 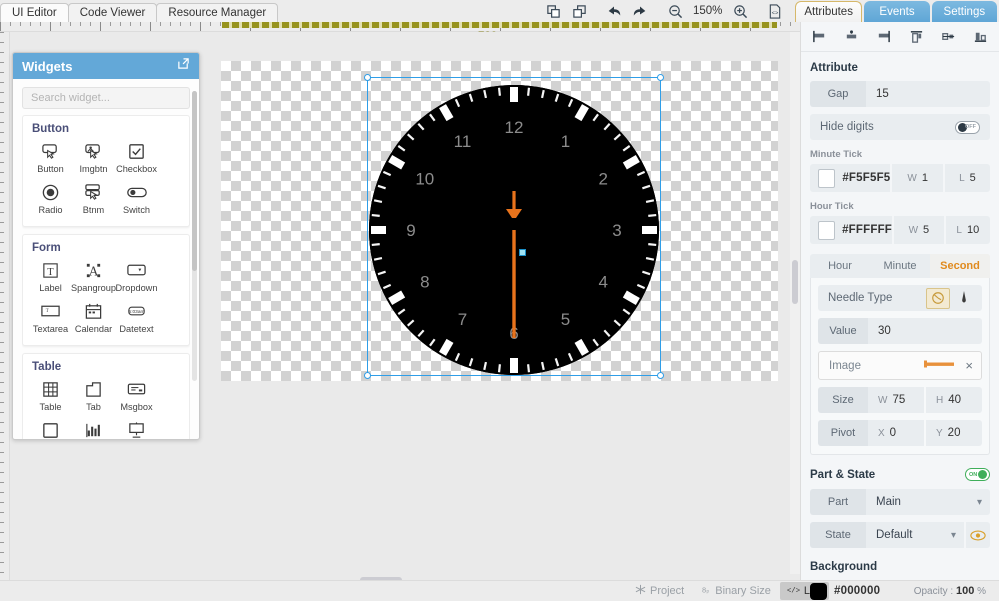 What do you see at coordinates (925, 331) in the screenshot?
I see `value-input: 30` at bounding box center [925, 331].